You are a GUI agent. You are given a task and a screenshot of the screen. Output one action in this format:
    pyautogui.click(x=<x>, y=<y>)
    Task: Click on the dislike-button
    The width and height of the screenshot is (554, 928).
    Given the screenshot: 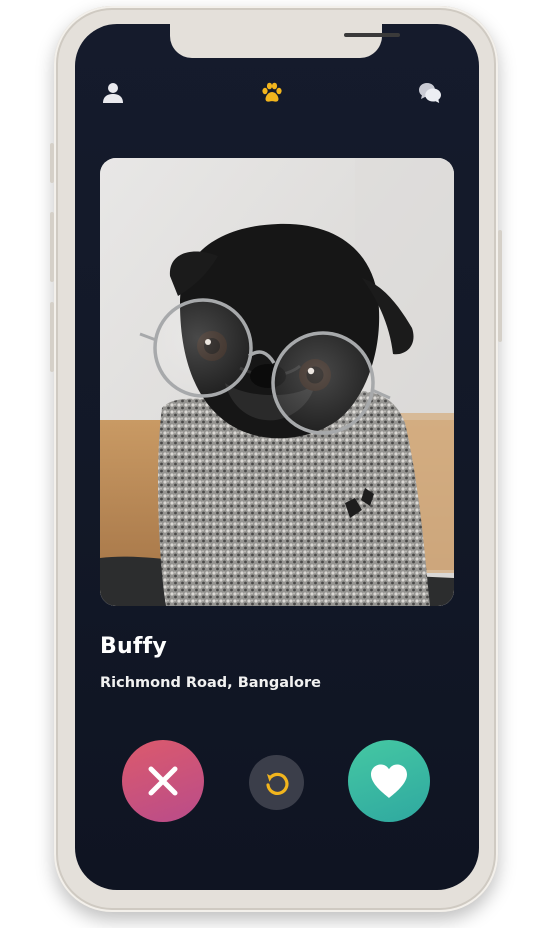 What is the action you would take?
    pyautogui.click(x=163, y=781)
    